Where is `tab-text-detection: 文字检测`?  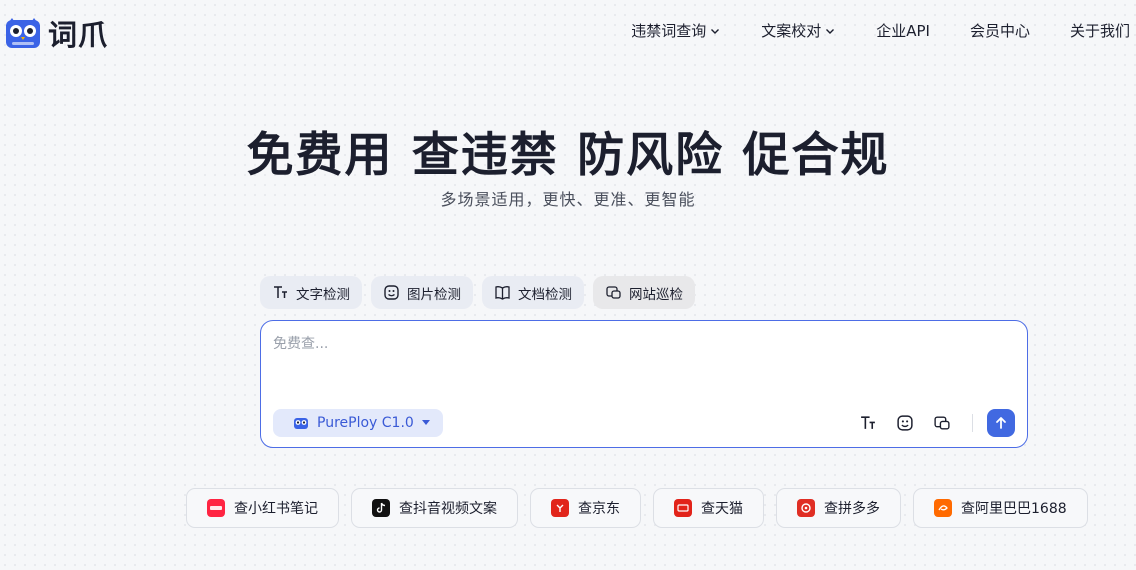 tab-text-detection: 文字检测 is located at coordinates (311, 292).